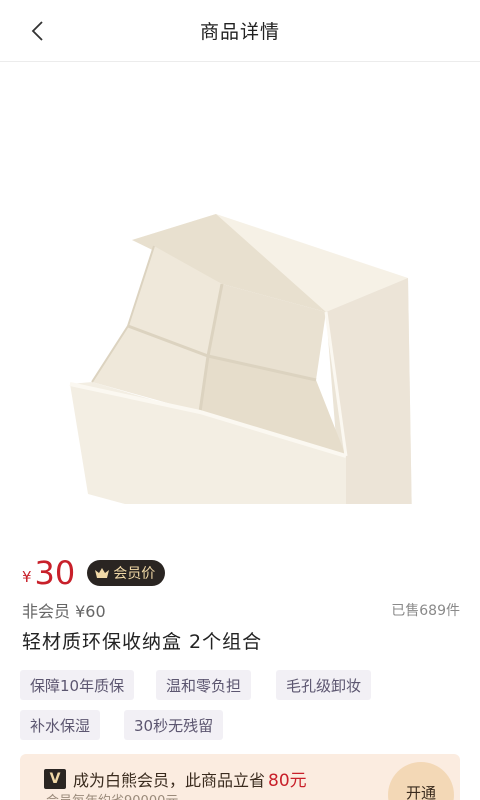 The image size is (480, 800). What do you see at coordinates (324, 685) in the screenshot?
I see `tag-pore-cleansing: 毛孔级卸妆` at bounding box center [324, 685].